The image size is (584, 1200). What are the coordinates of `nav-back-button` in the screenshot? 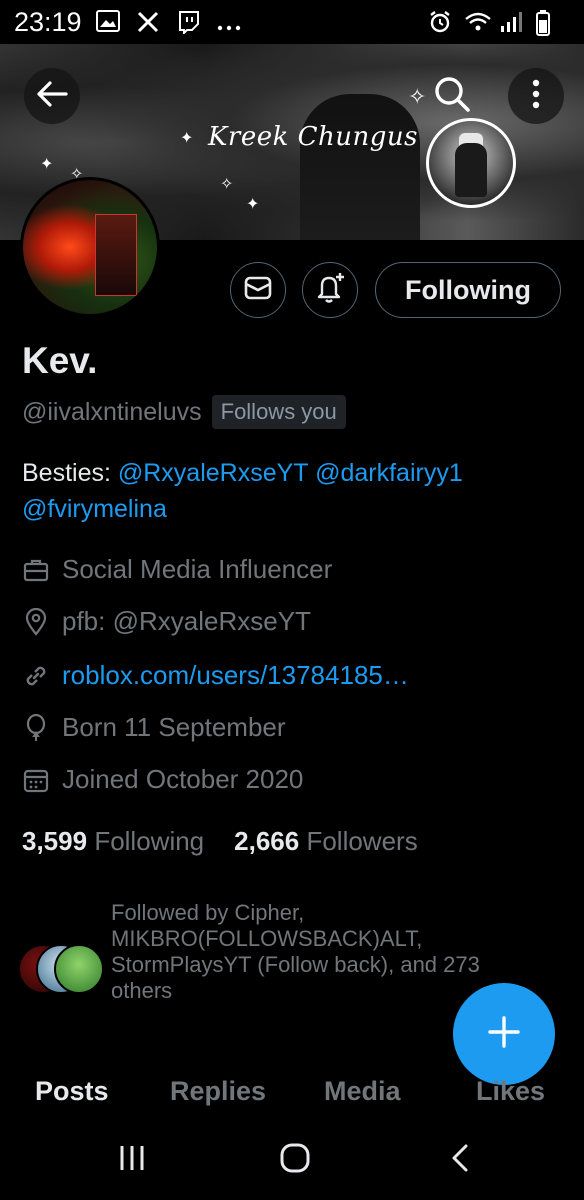 It's located at (460, 1160).